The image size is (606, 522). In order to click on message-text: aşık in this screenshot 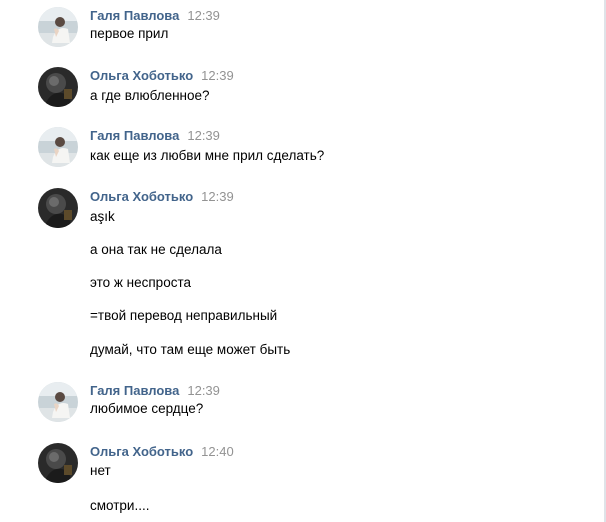, I will do `click(102, 216)`.